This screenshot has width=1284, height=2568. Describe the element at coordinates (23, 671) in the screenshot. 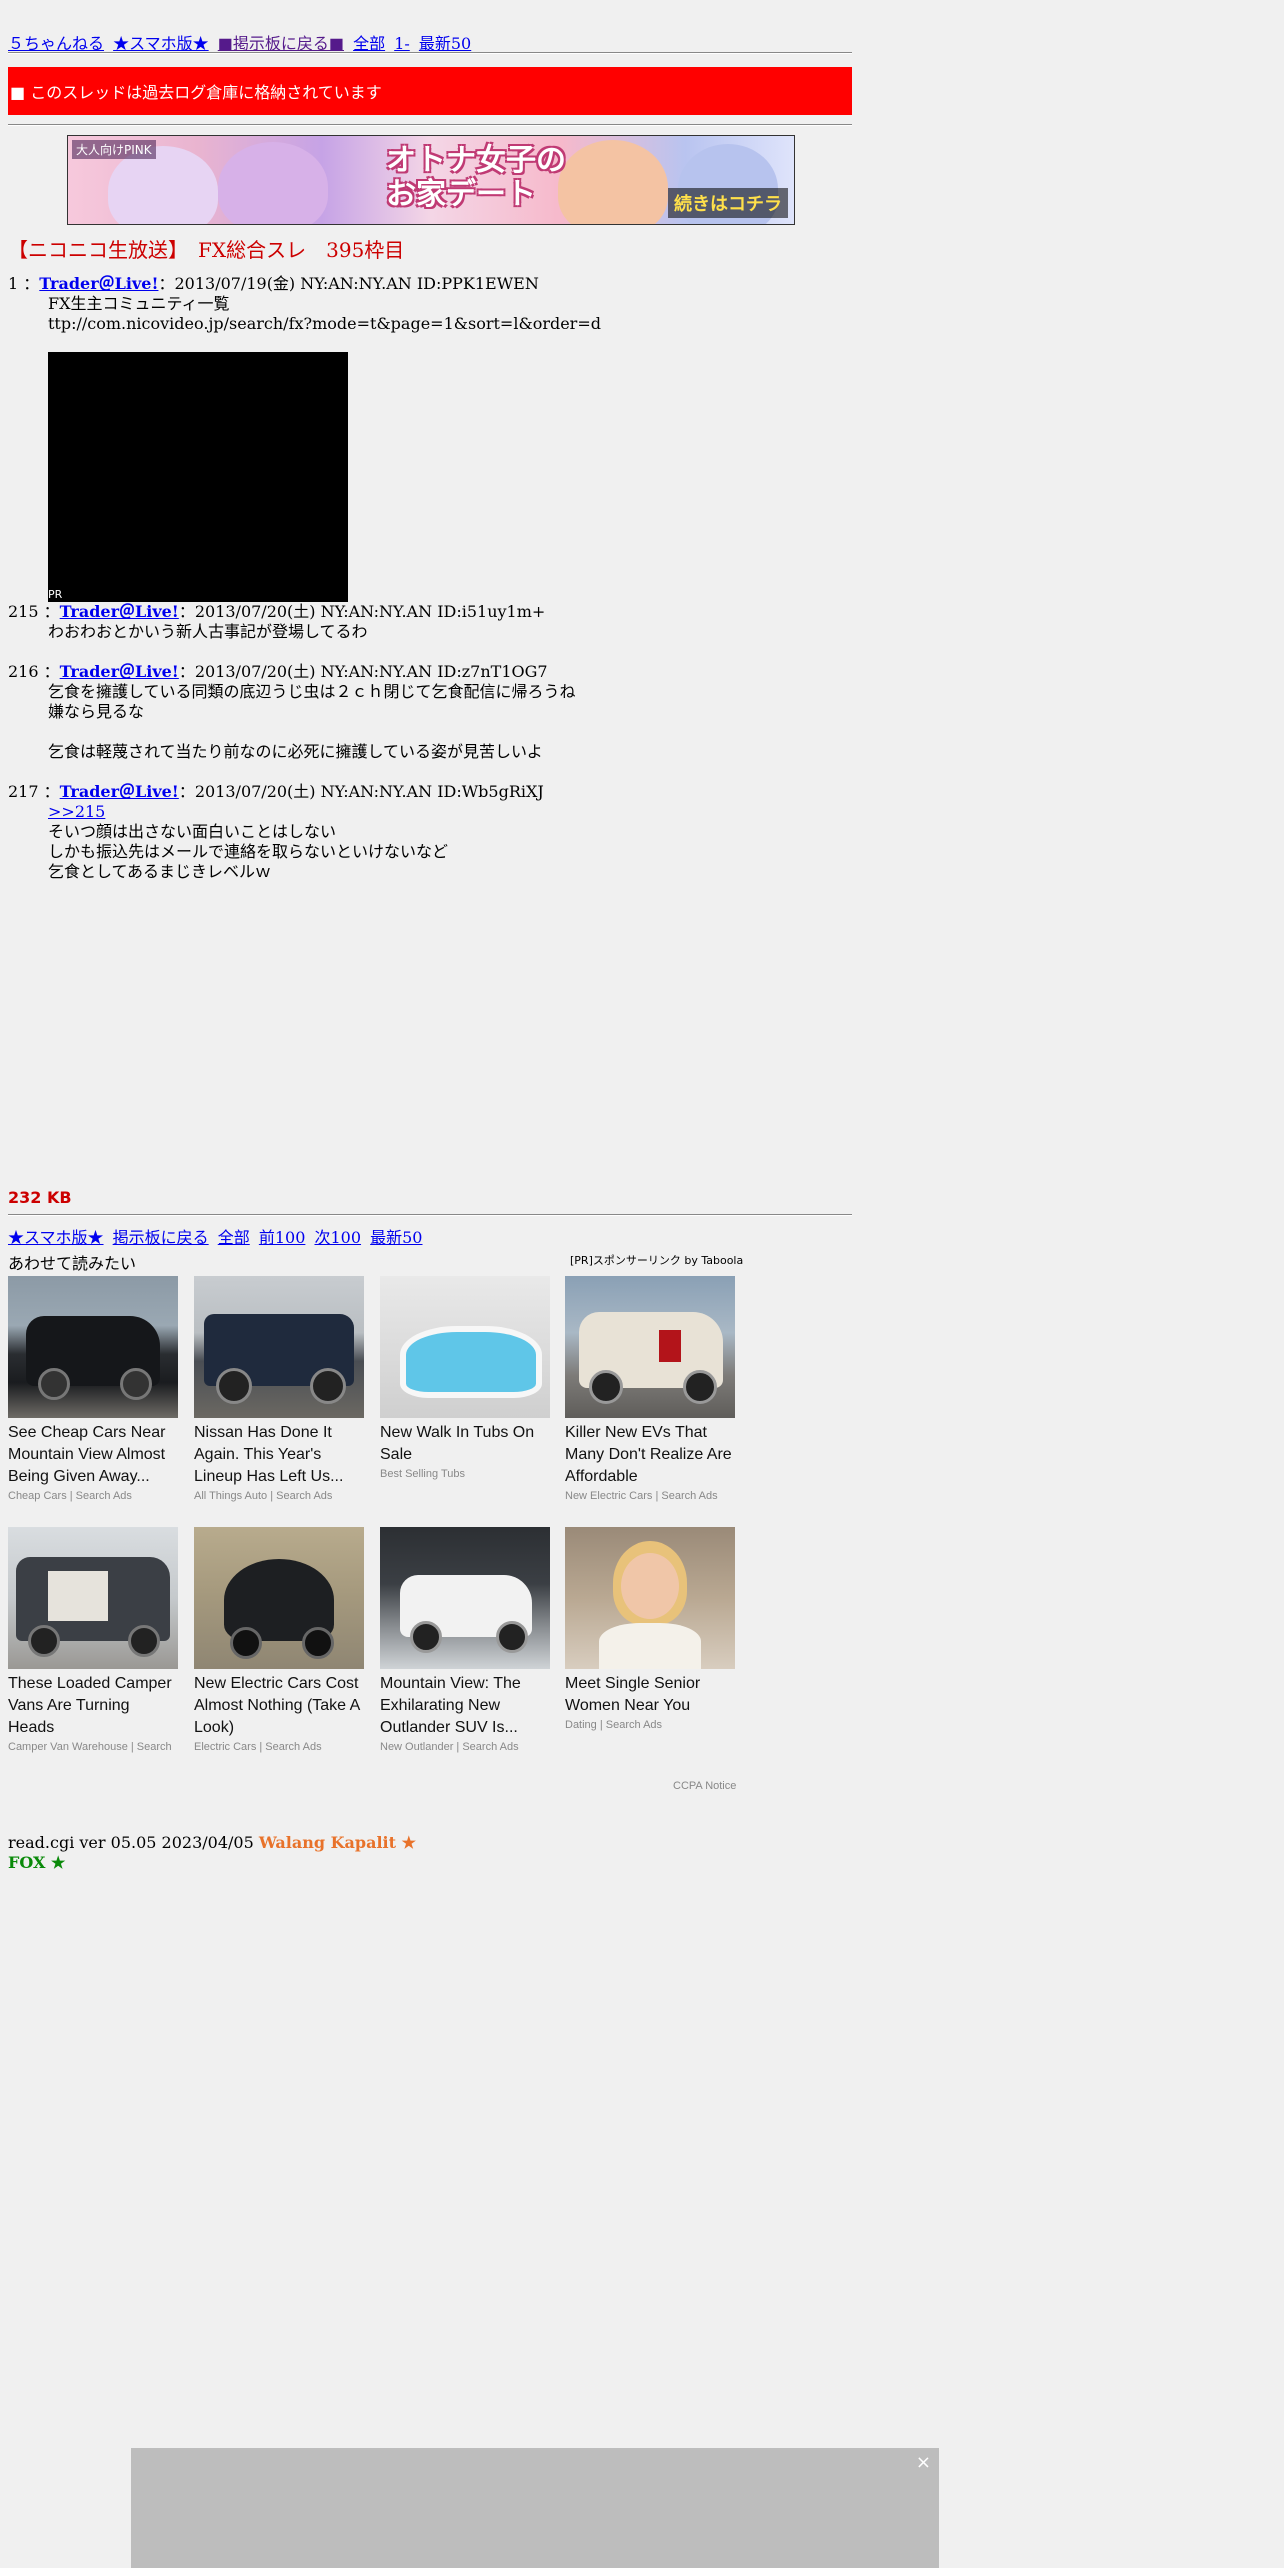

I see `post-number: 216` at that location.